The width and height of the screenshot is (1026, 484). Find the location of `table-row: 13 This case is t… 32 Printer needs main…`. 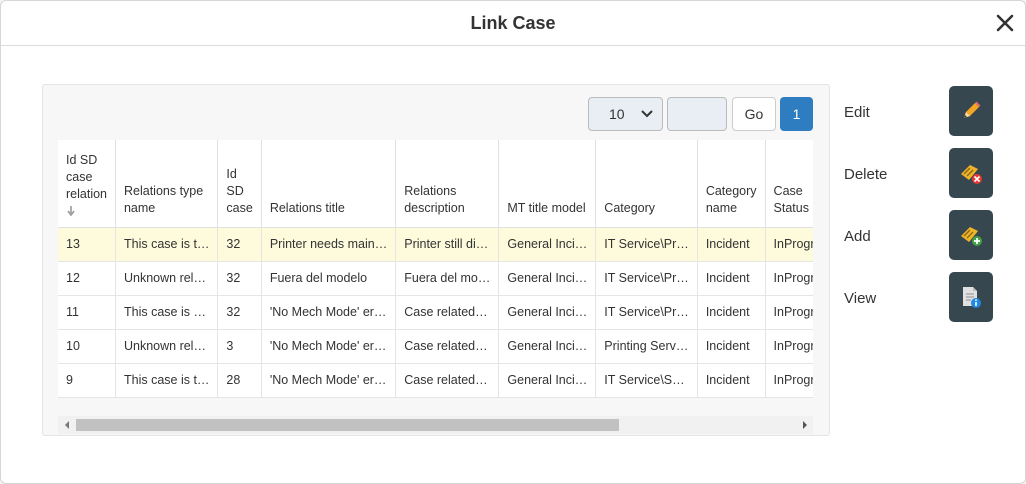

table-row: 13 This case is t… 32 Printer needs main… is located at coordinates (435, 244).